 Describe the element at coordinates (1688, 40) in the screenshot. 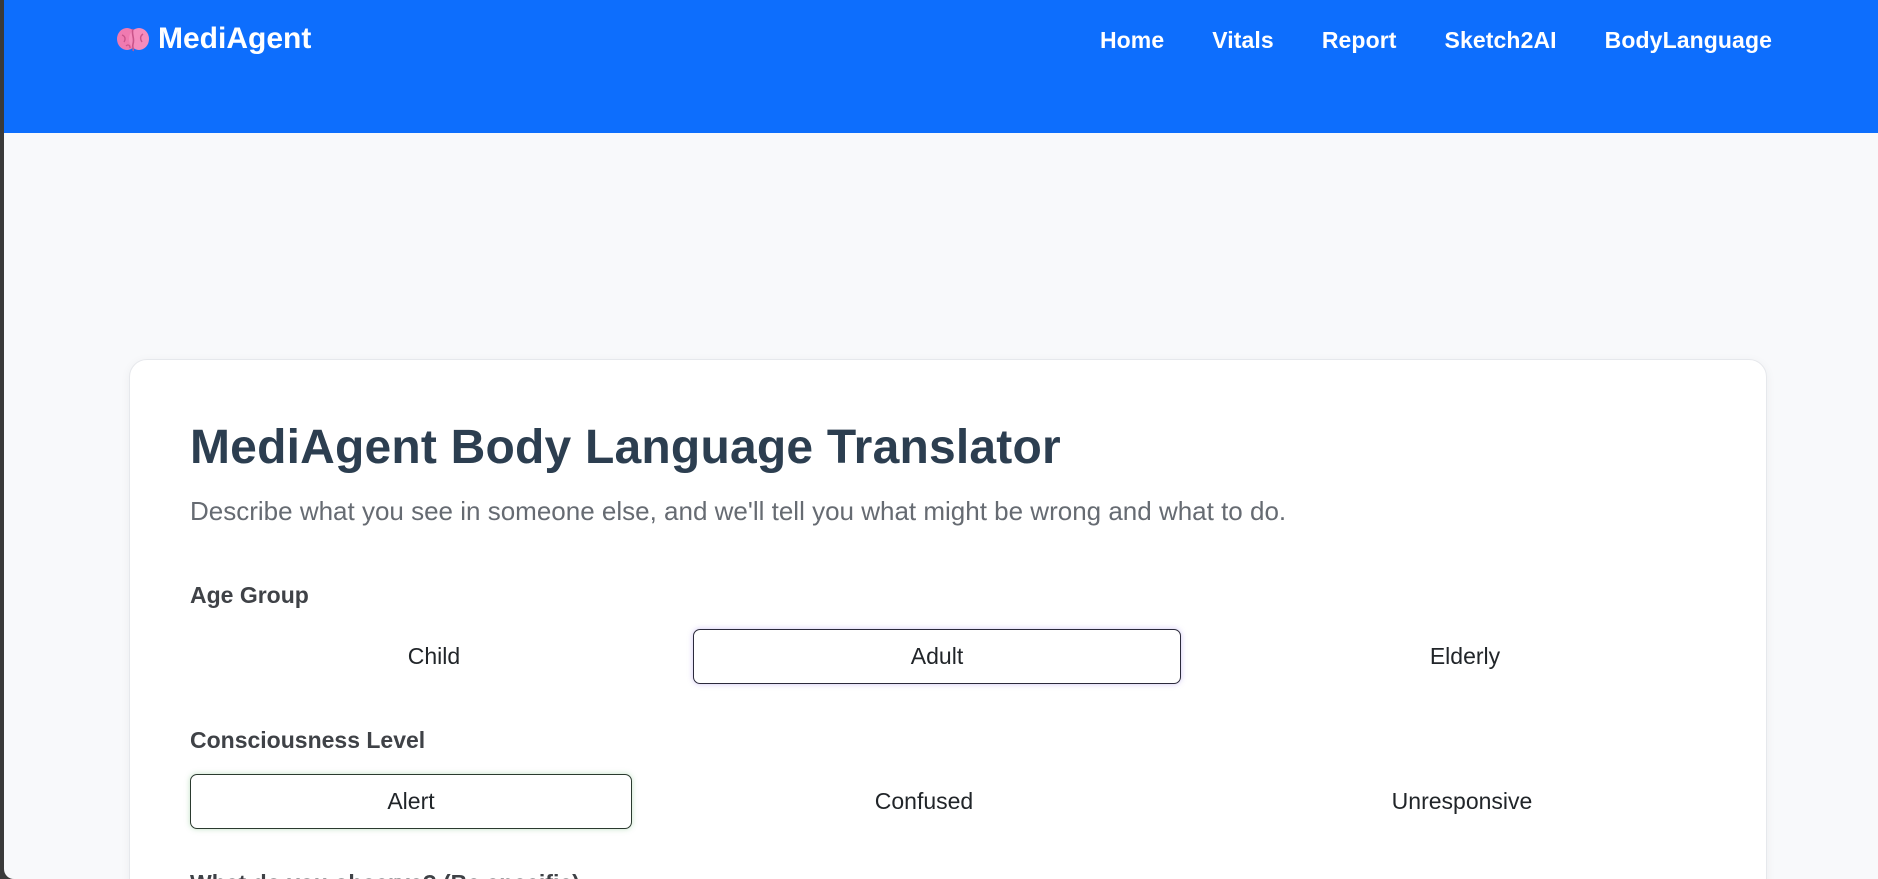

I see `nav-link-bodylanguage: BodyLanguage` at that location.